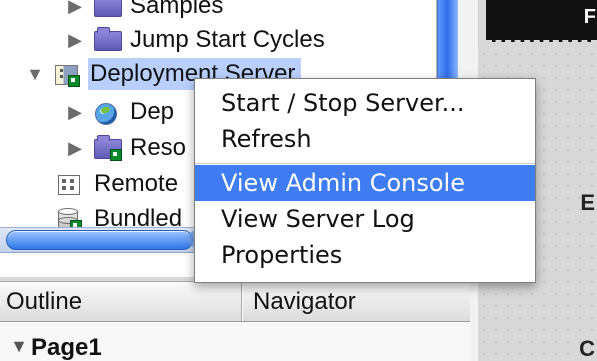 This screenshot has width=597, height=361. Describe the element at coordinates (587, 348) in the screenshot. I see `designer-label-letter: C` at that location.